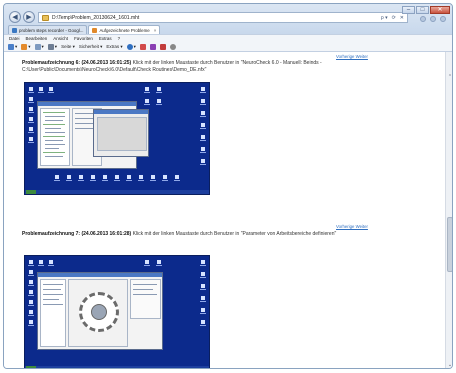 The height and width of the screenshot is (373, 456). I want to click on back-button: ◀, so click(15, 17).